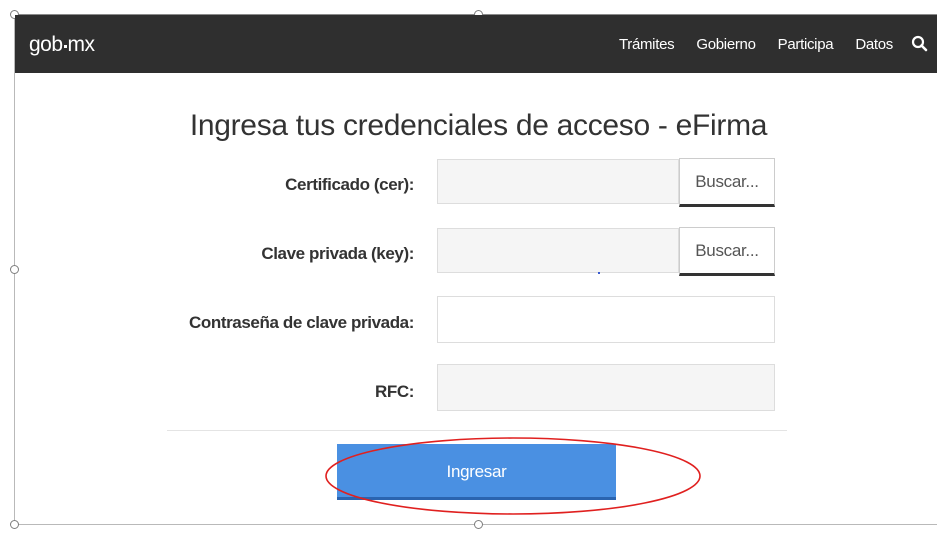 The height and width of the screenshot is (533, 937). Describe the element at coordinates (349, 184) in the screenshot. I see `certificate-label: Certificado (cer):` at that location.